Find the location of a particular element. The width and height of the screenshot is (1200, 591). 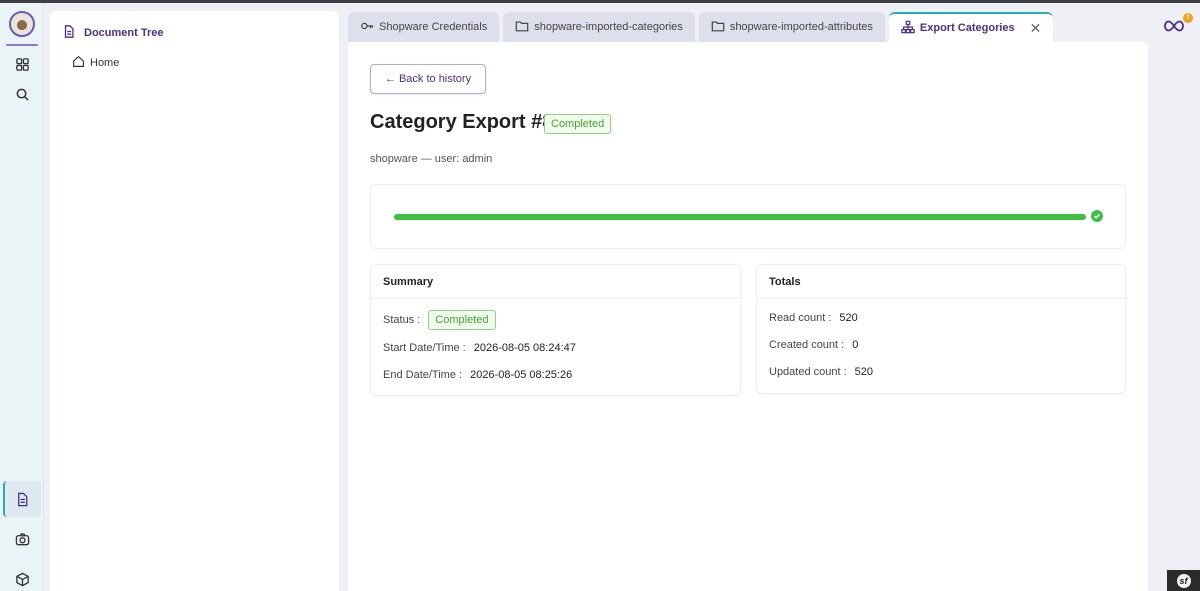

tree-item-home: Home is located at coordinates (95, 63).